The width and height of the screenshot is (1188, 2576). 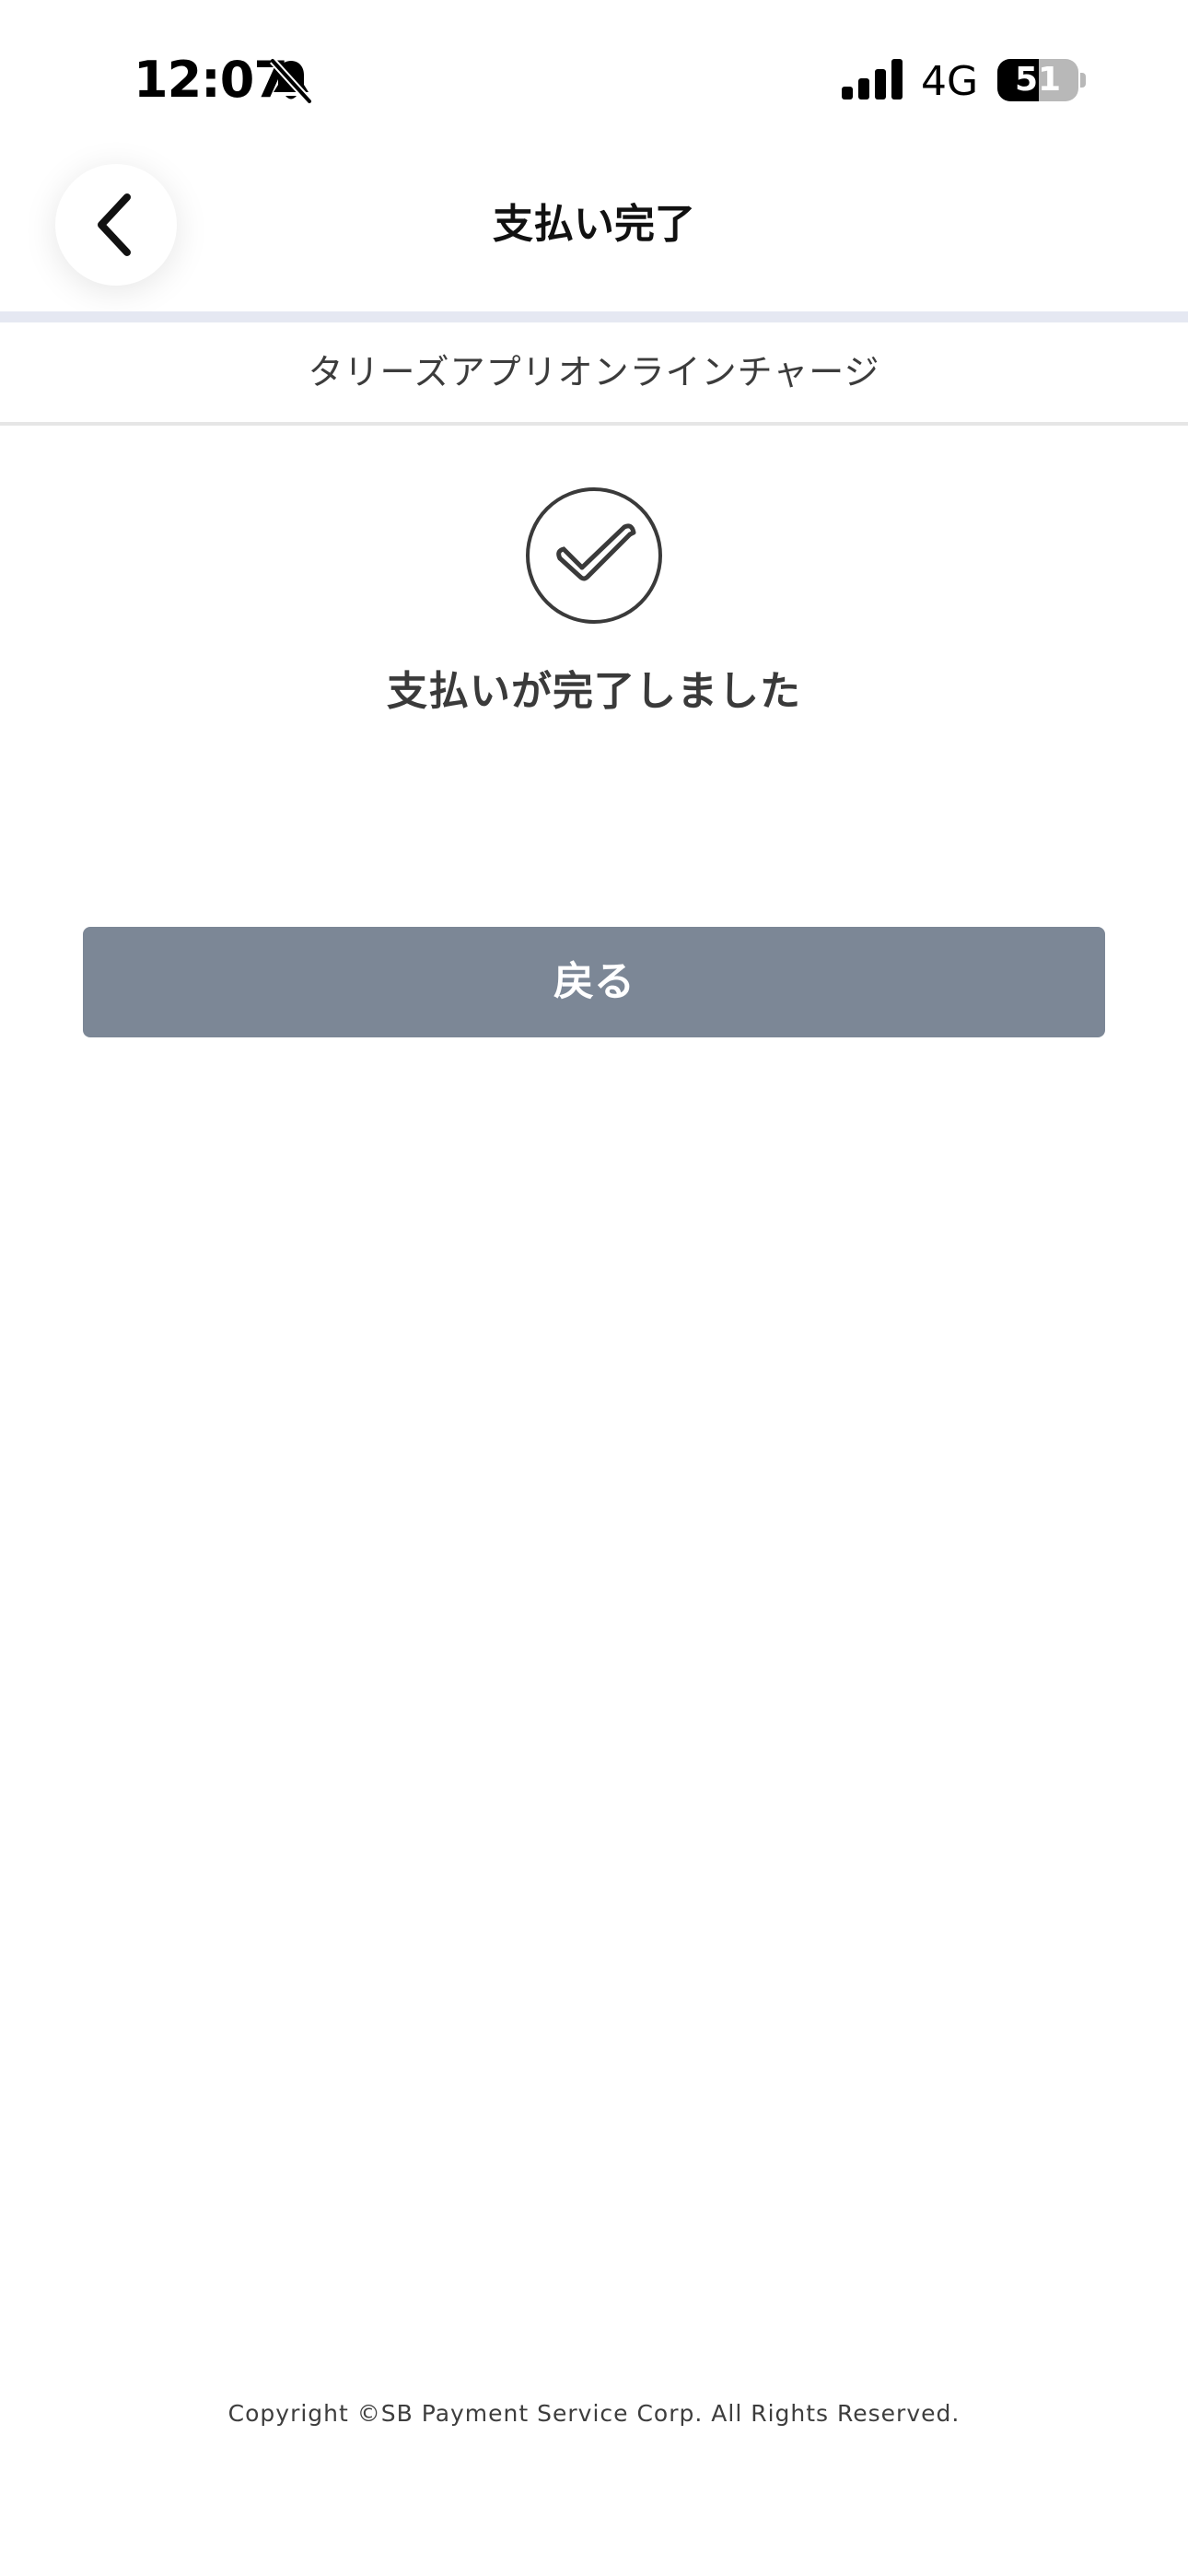 What do you see at coordinates (291, 81) in the screenshot?
I see `bell-slash-icon` at bounding box center [291, 81].